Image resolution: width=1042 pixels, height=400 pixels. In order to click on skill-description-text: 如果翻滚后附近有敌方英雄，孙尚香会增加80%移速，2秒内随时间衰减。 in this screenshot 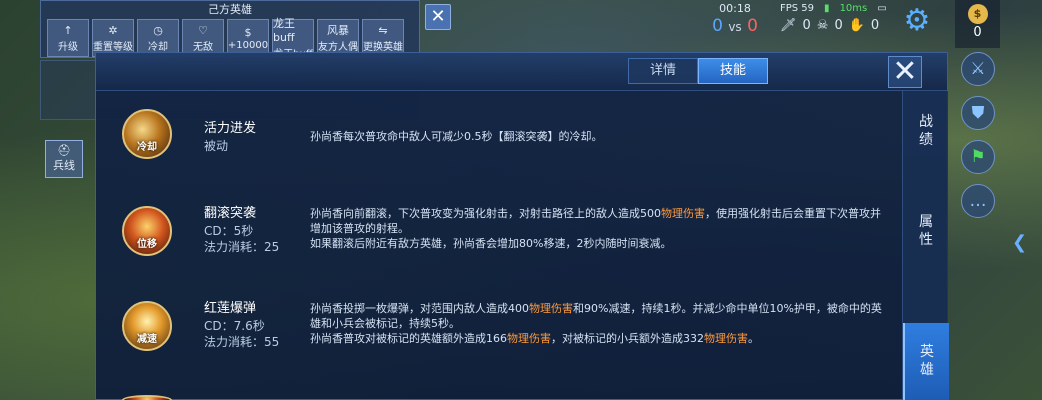, I will do `click(491, 243)`.